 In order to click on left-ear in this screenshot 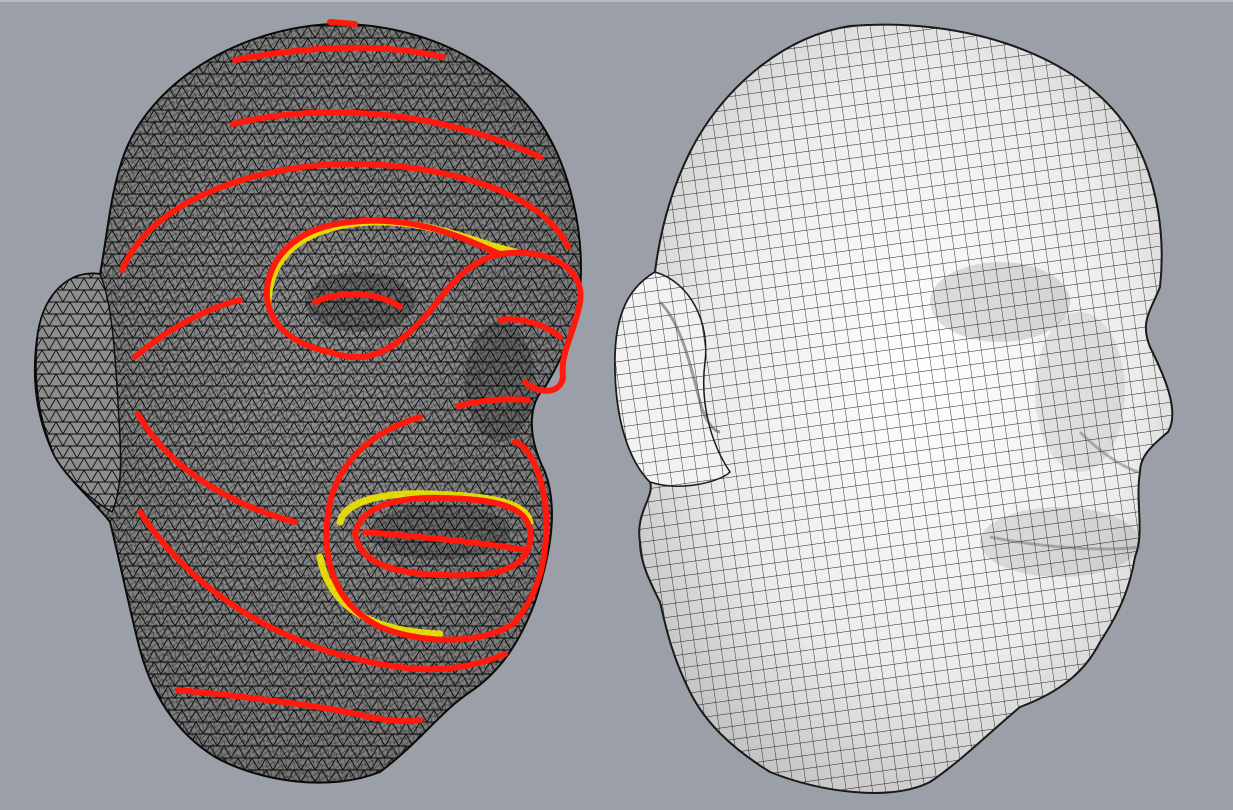, I will do `click(78, 393)`.